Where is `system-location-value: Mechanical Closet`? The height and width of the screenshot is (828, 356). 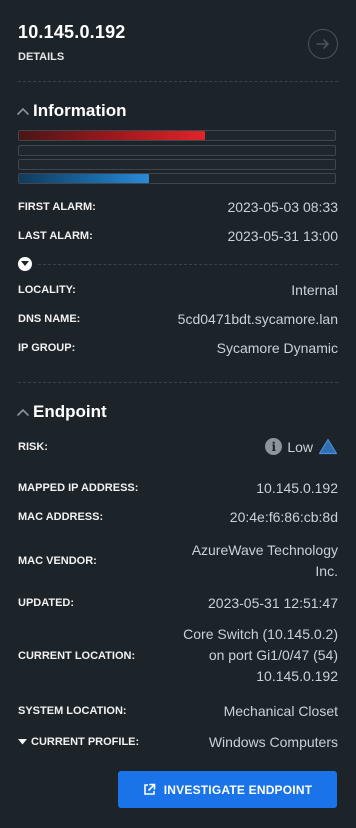 system-location-value: Mechanical Closet is located at coordinates (280, 711).